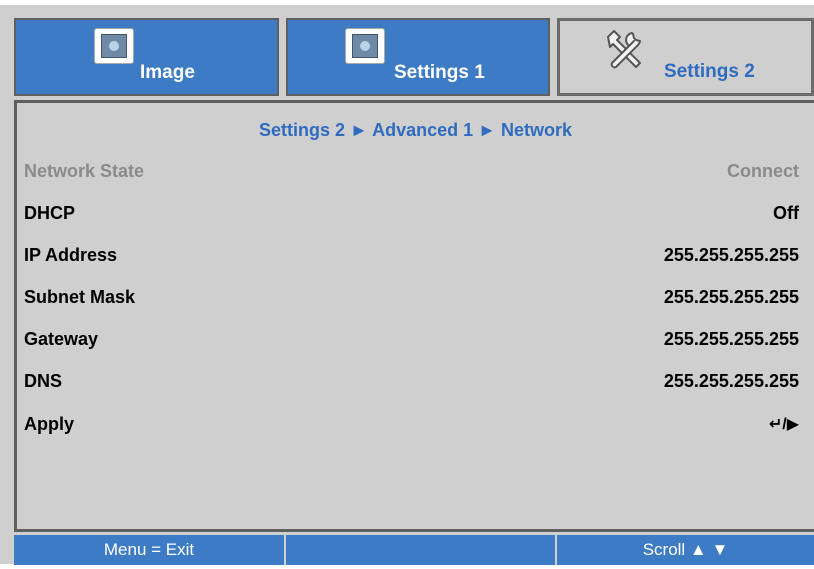 The height and width of the screenshot is (569, 814). I want to click on network-state-value: Connect, so click(763, 171).